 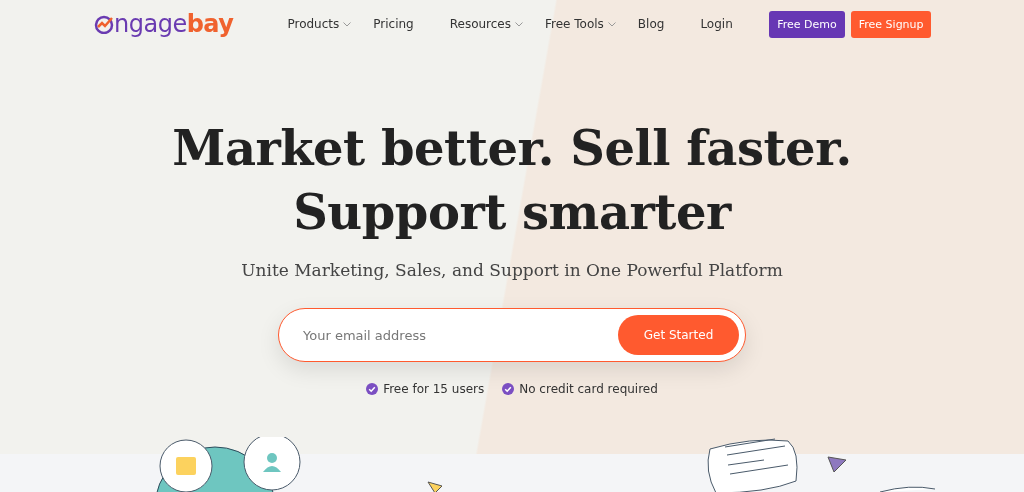 I want to click on logo: ngagebay, so click(x=164, y=24).